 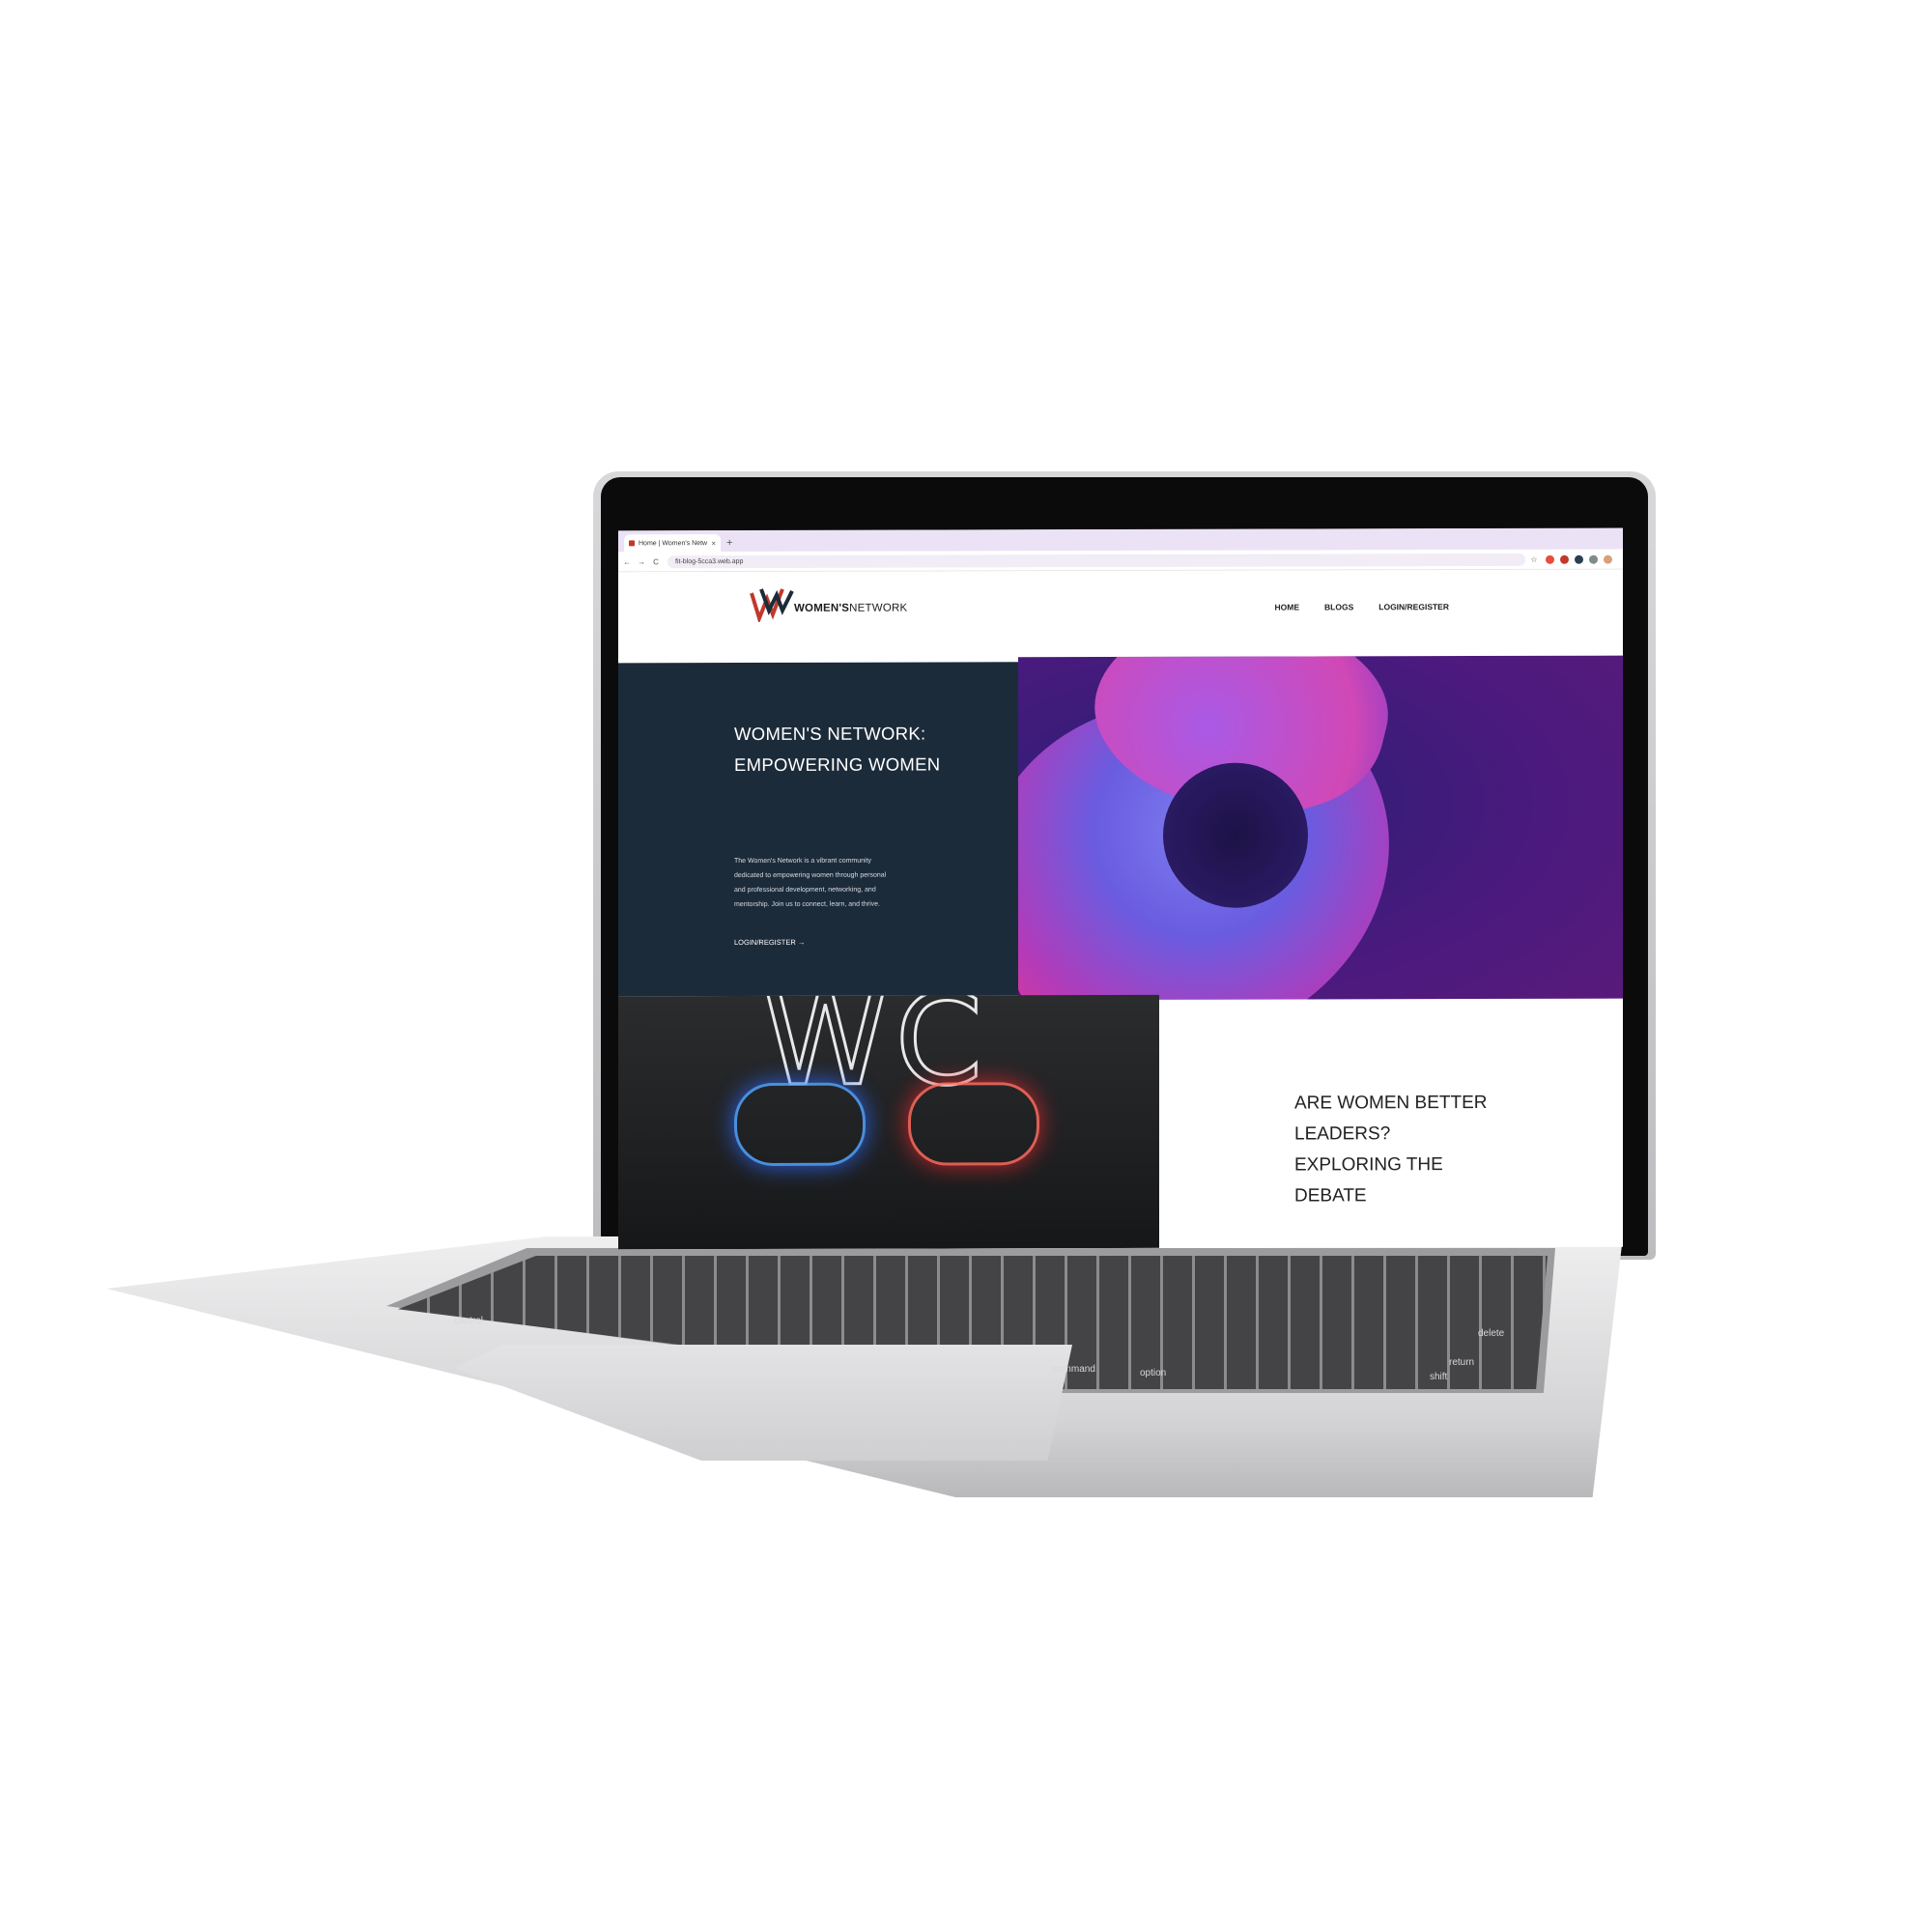 What do you see at coordinates (1120, 603) in the screenshot?
I see `site-header: WOMEN'SNETWORK HOME BLOGS LOGIN/REGISTER` at bounding box center [1120, 603].